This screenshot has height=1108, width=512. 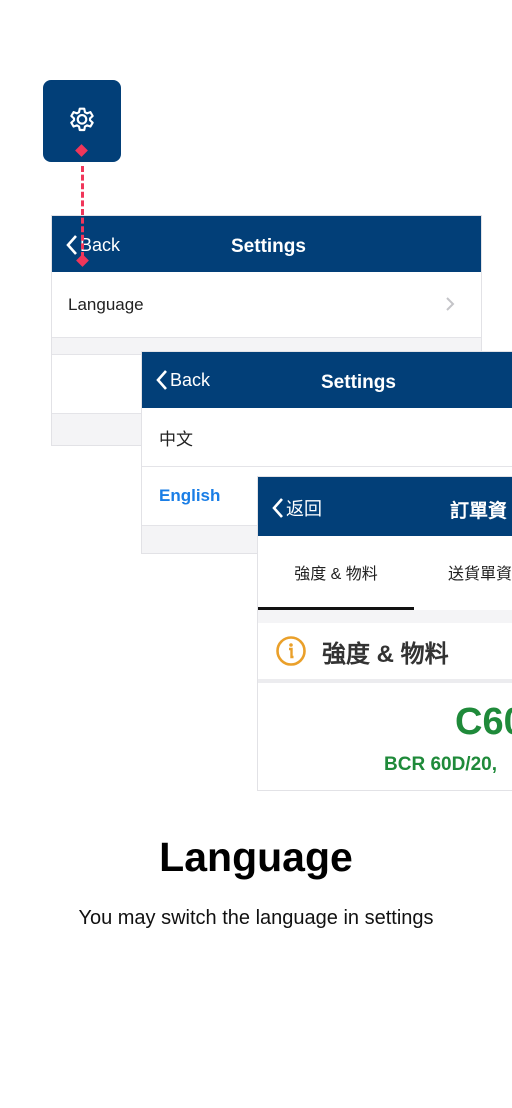 I want to click on section-title: 強度 & 物料, so click(x=385, y=654).